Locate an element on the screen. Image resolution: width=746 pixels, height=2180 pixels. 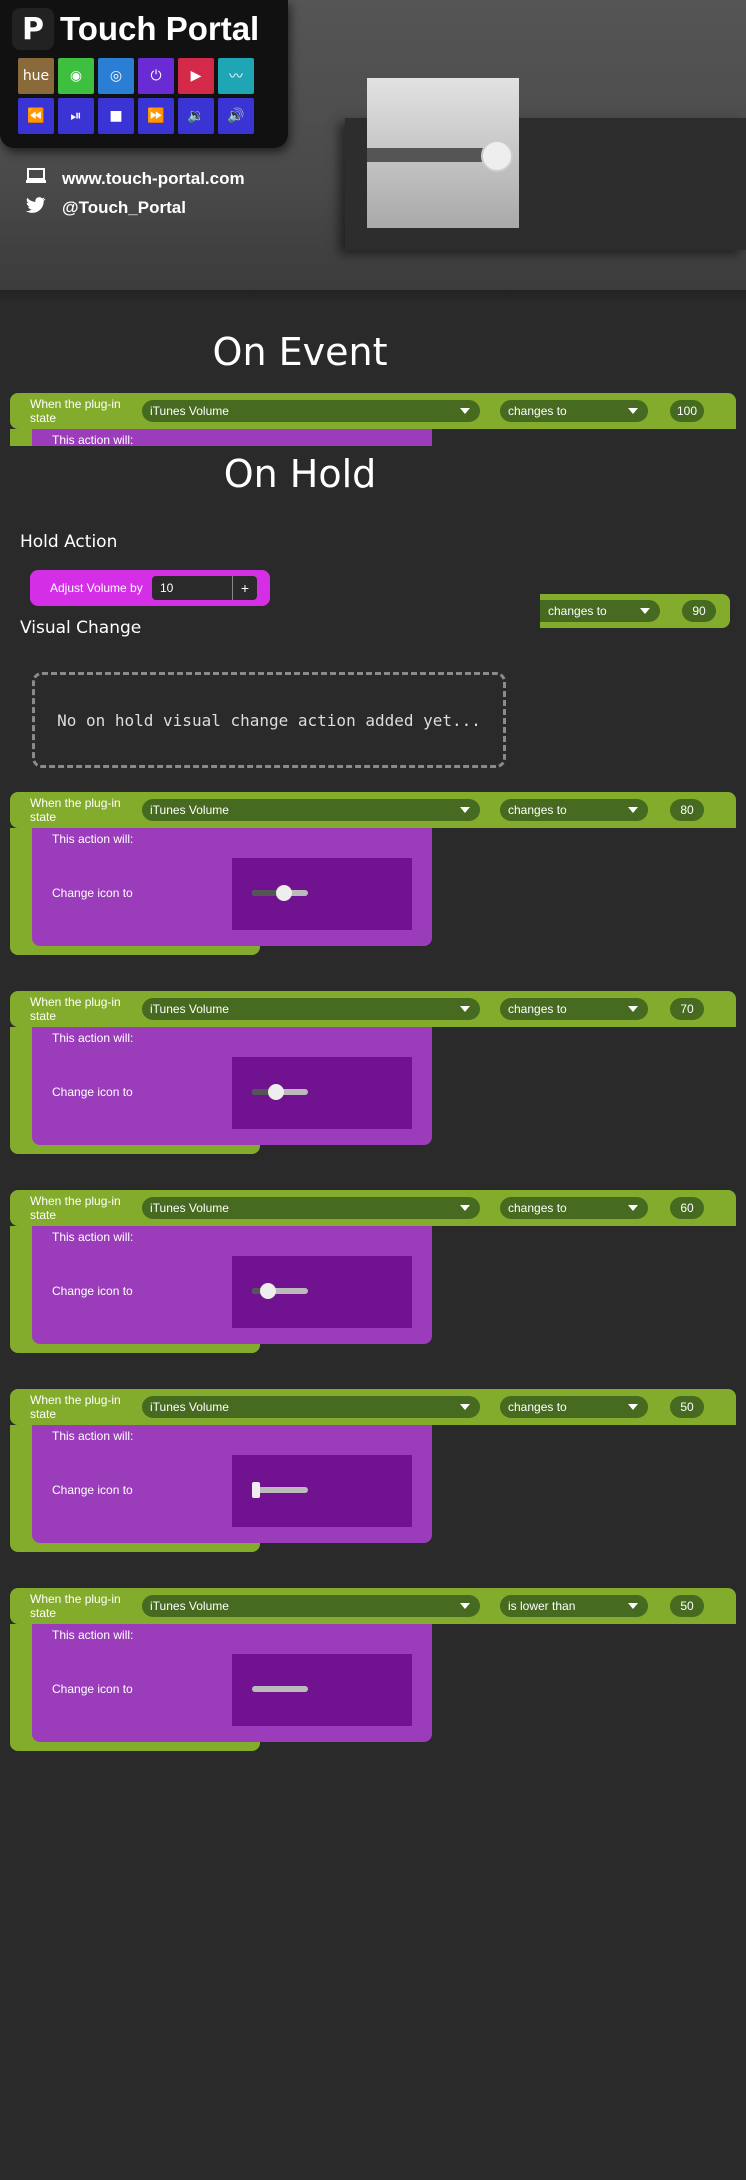
touch-portal-logo-icon: P is located at coordinates (33, 29).